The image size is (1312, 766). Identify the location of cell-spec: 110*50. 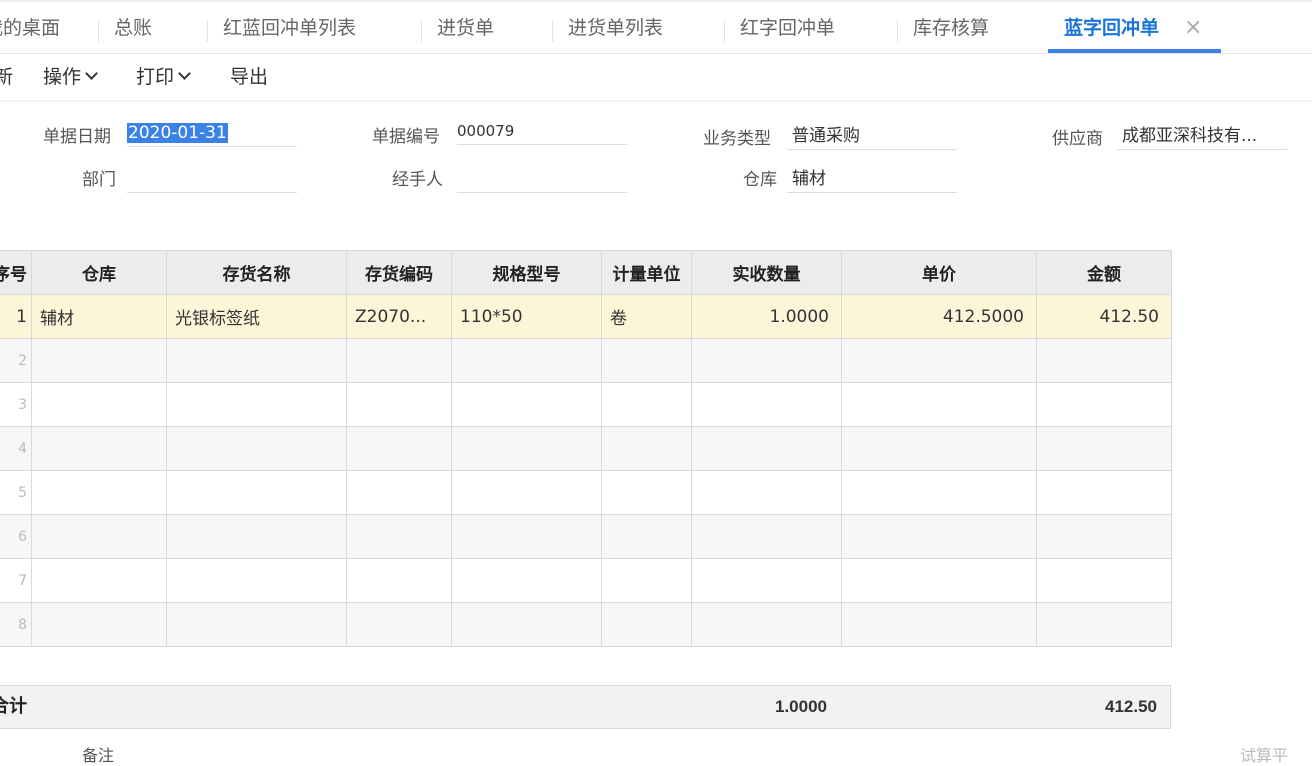
(526, 316).